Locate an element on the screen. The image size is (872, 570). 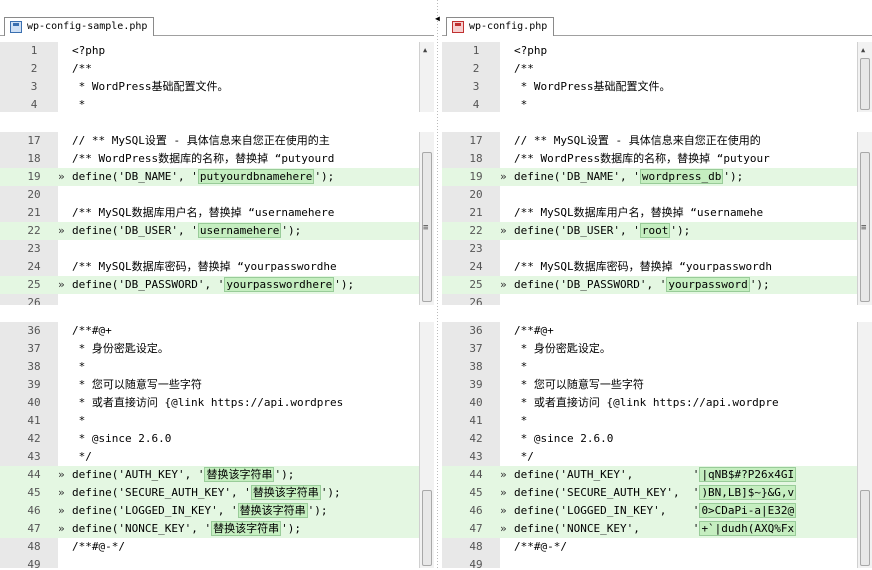
code-line: 22» define('DB_USER', ' usernamehere '); is located at coordinates (217, 231).